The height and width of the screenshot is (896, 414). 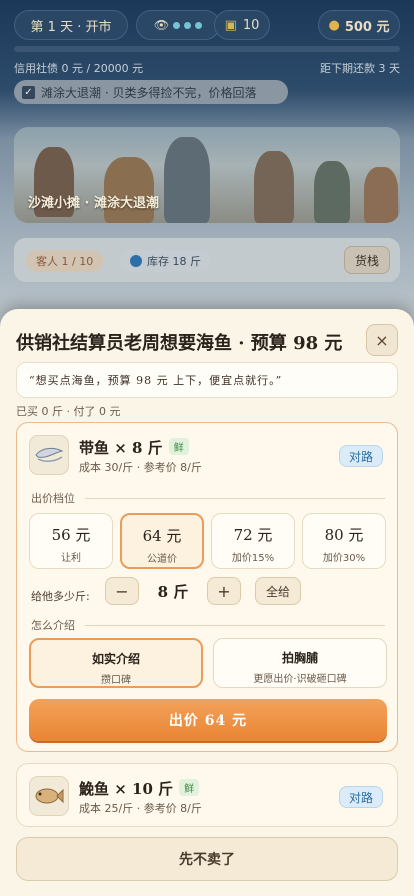 I want to click on checkbox-icon: ✓, so click(x=28, y=92).